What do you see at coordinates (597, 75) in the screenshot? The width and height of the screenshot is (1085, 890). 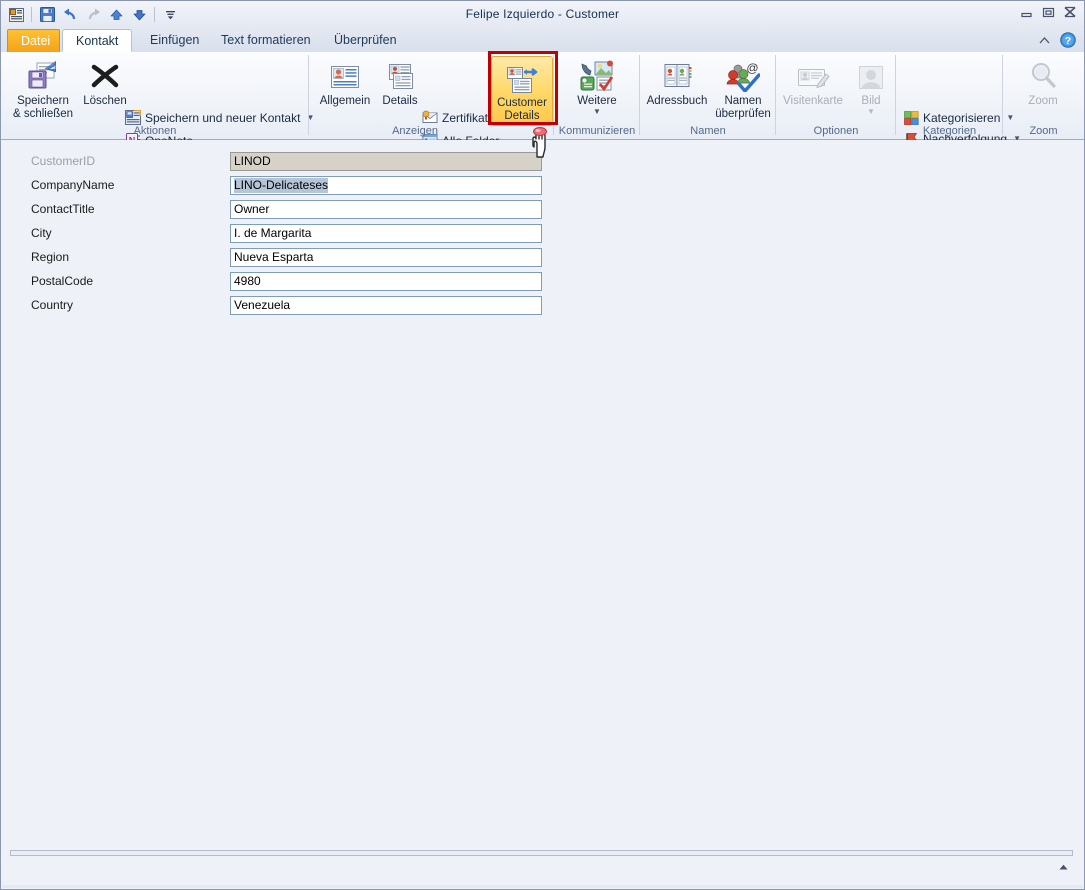 I see `communicate-more-icon` at bounding box center [597, 75].